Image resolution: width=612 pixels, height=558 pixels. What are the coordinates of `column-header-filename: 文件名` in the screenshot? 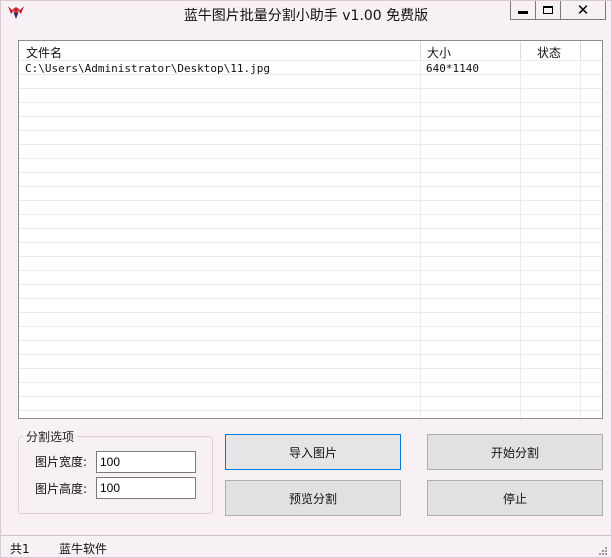 It's located at (219, 51).